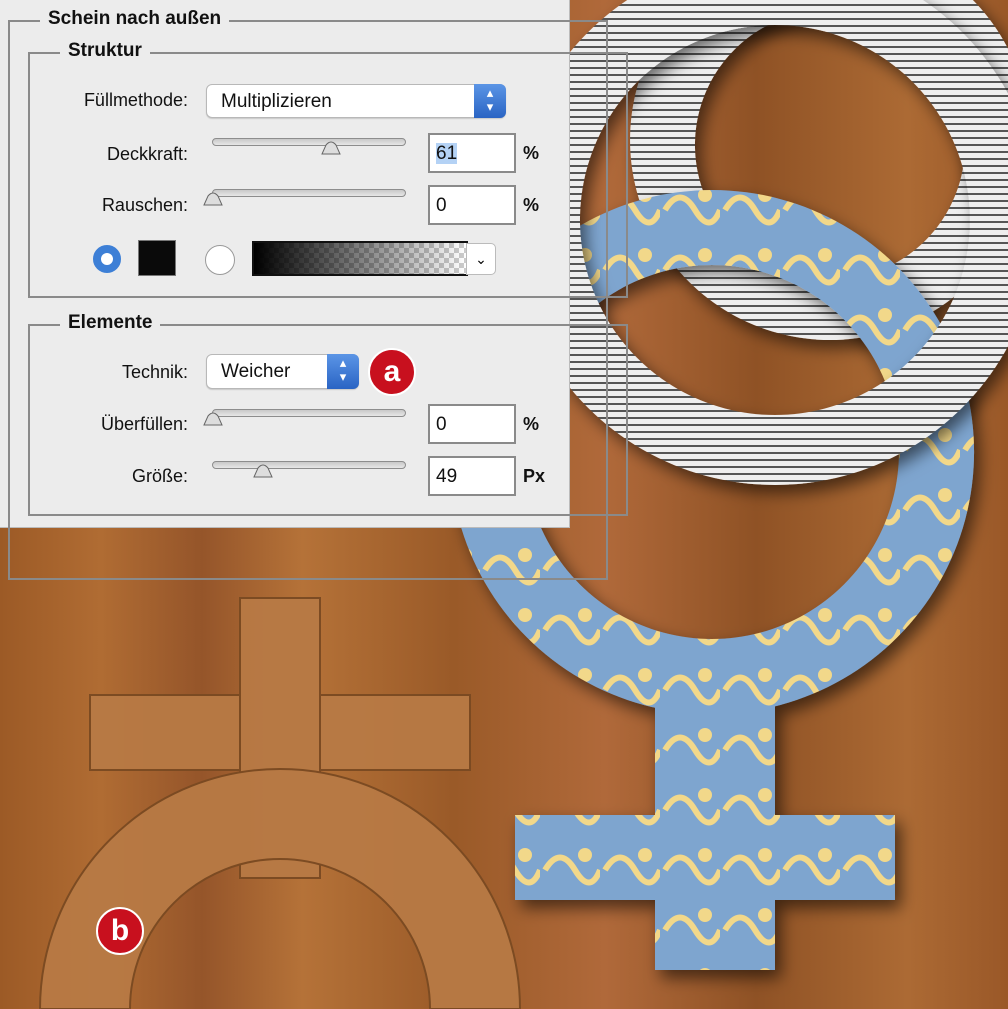 The height and width of the screenshot is (1009, 1008). What do you see at coordinates (472, 424) in the screenshot?
I see `spread-input: 0` at bounding box center [472, 424].